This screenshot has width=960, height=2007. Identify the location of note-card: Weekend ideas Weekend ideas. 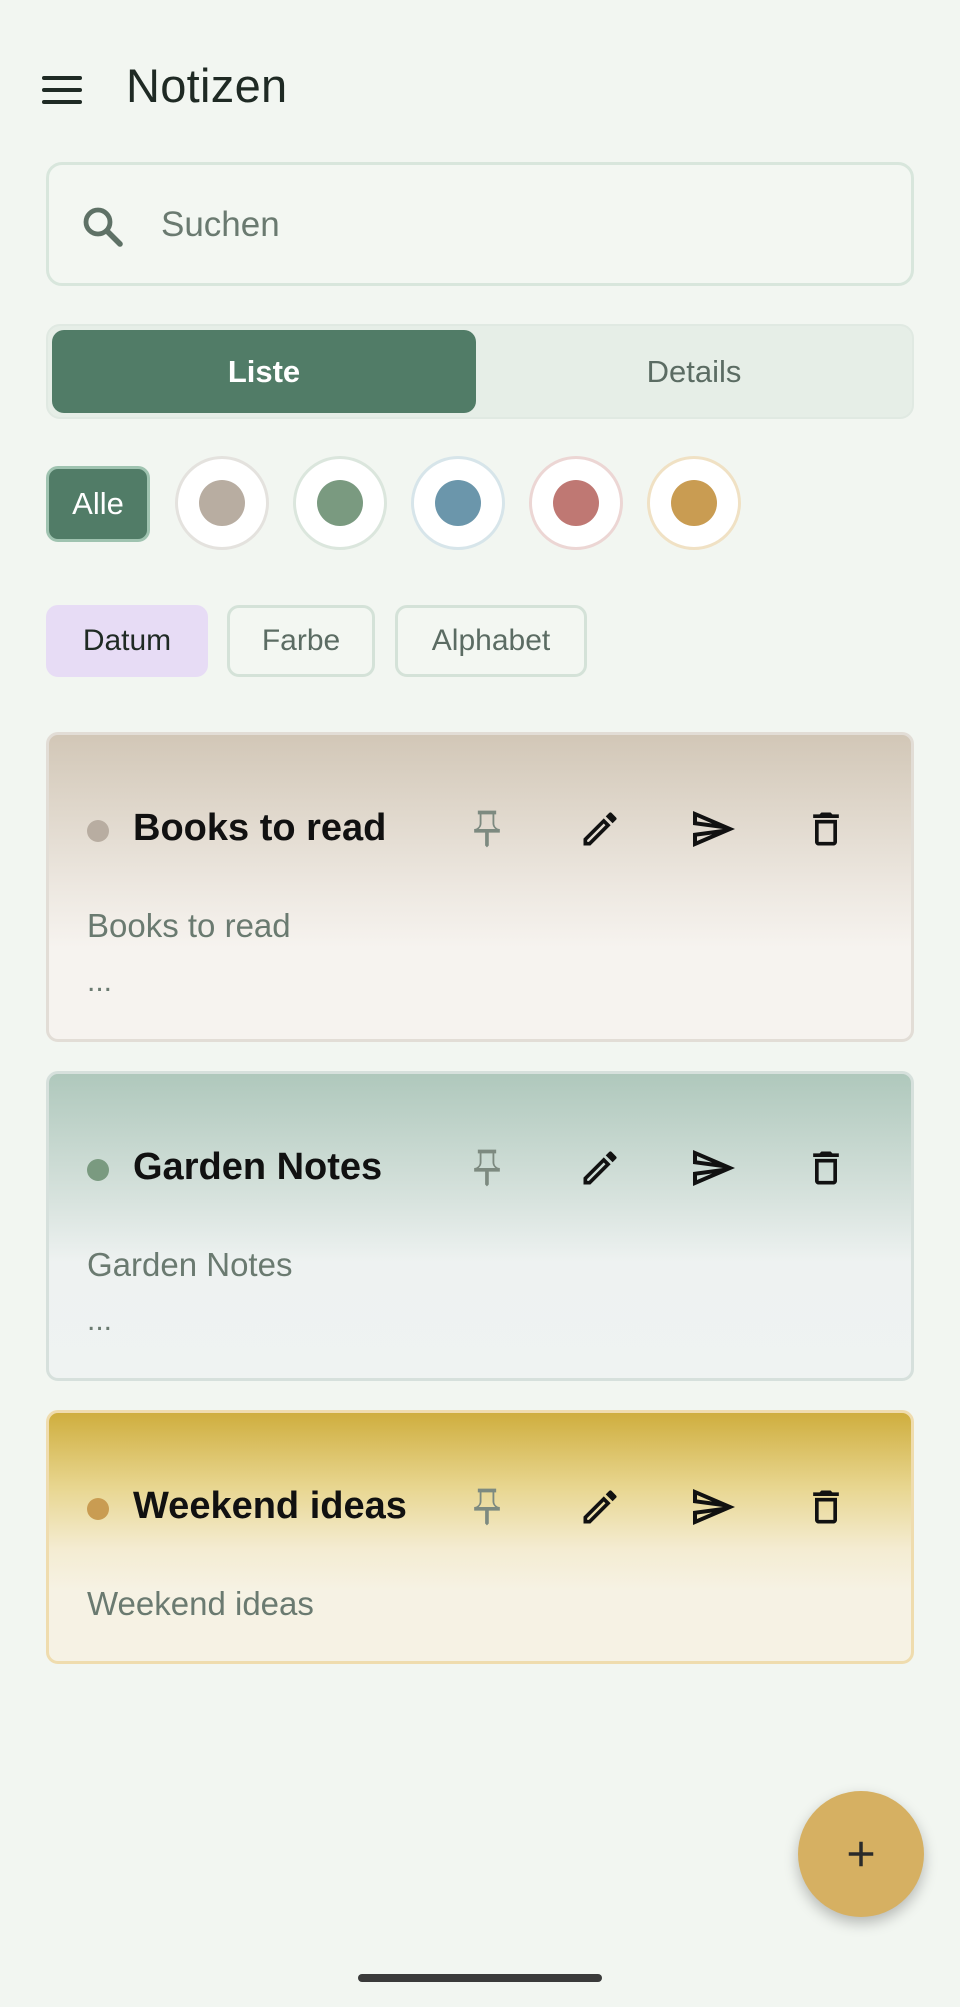
(480, 1537).